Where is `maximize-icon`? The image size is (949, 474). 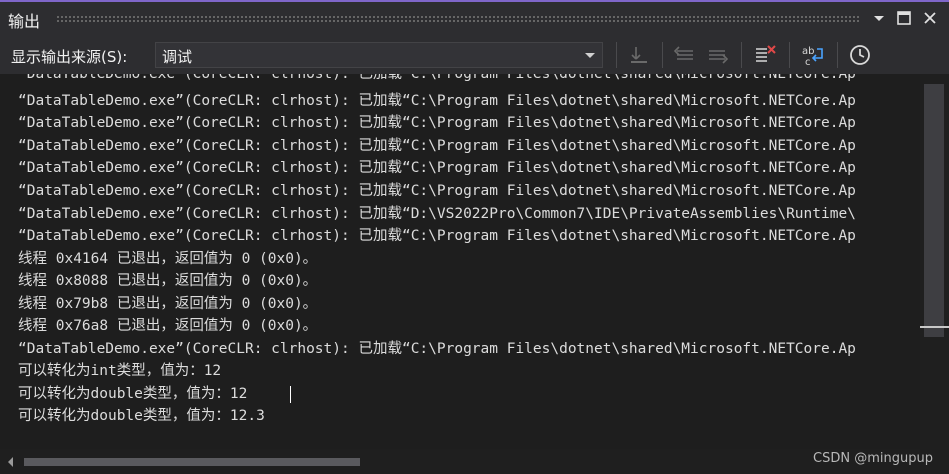 maximize-icon is located at coordinates (904, 18).